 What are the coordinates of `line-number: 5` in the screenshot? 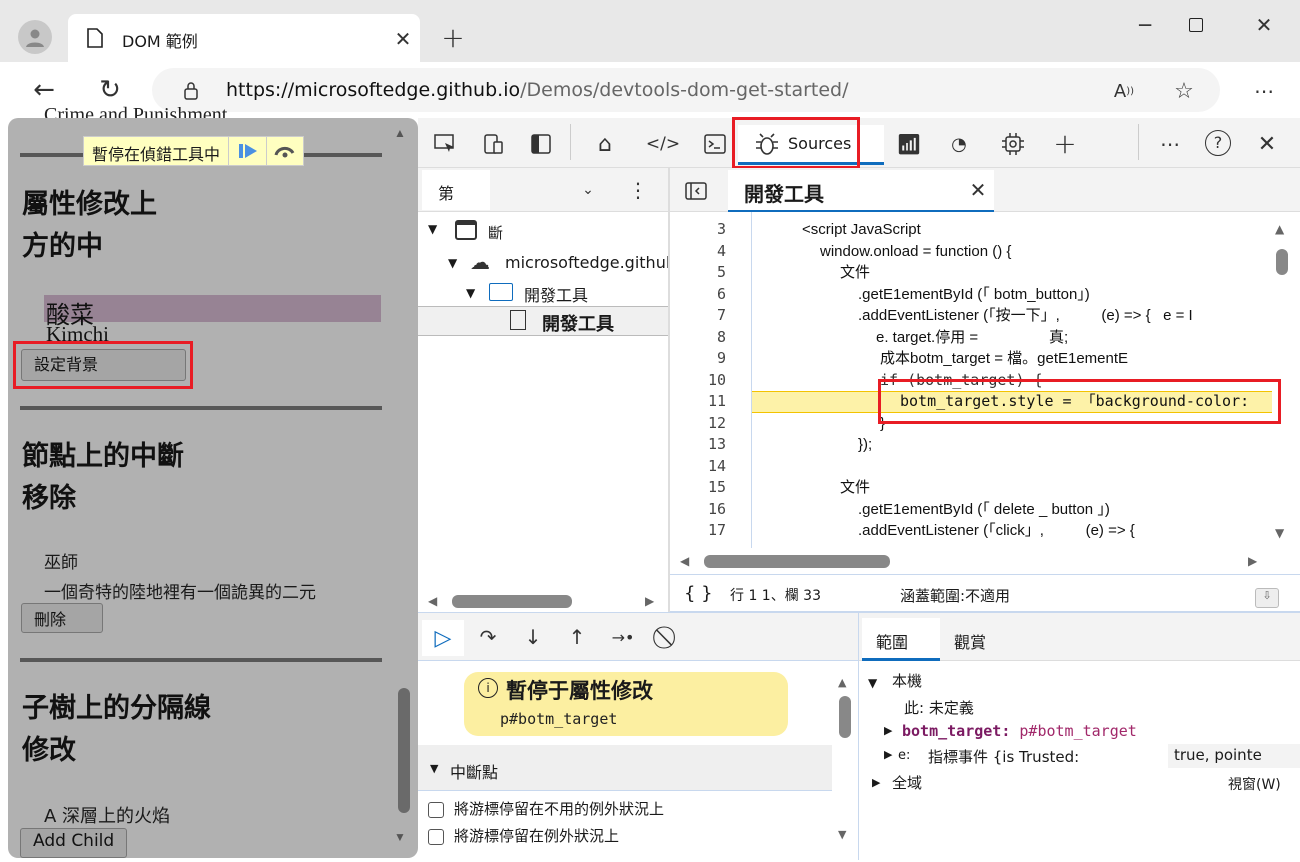 It's located at (707, 272).